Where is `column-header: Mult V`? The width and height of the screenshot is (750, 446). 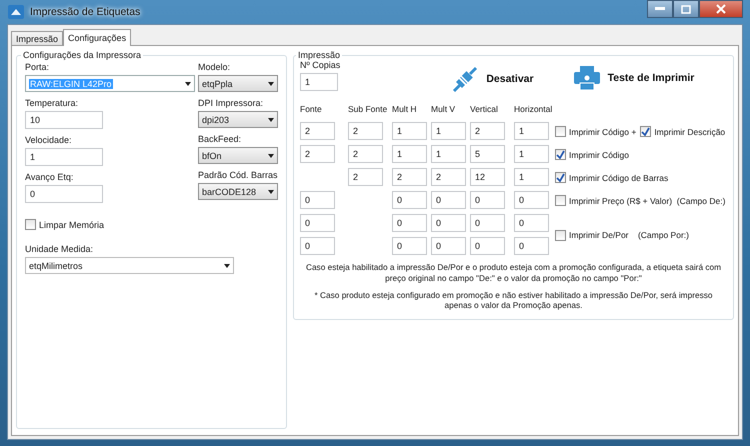 column-header: Mult V is located at coordinates (443, 109).